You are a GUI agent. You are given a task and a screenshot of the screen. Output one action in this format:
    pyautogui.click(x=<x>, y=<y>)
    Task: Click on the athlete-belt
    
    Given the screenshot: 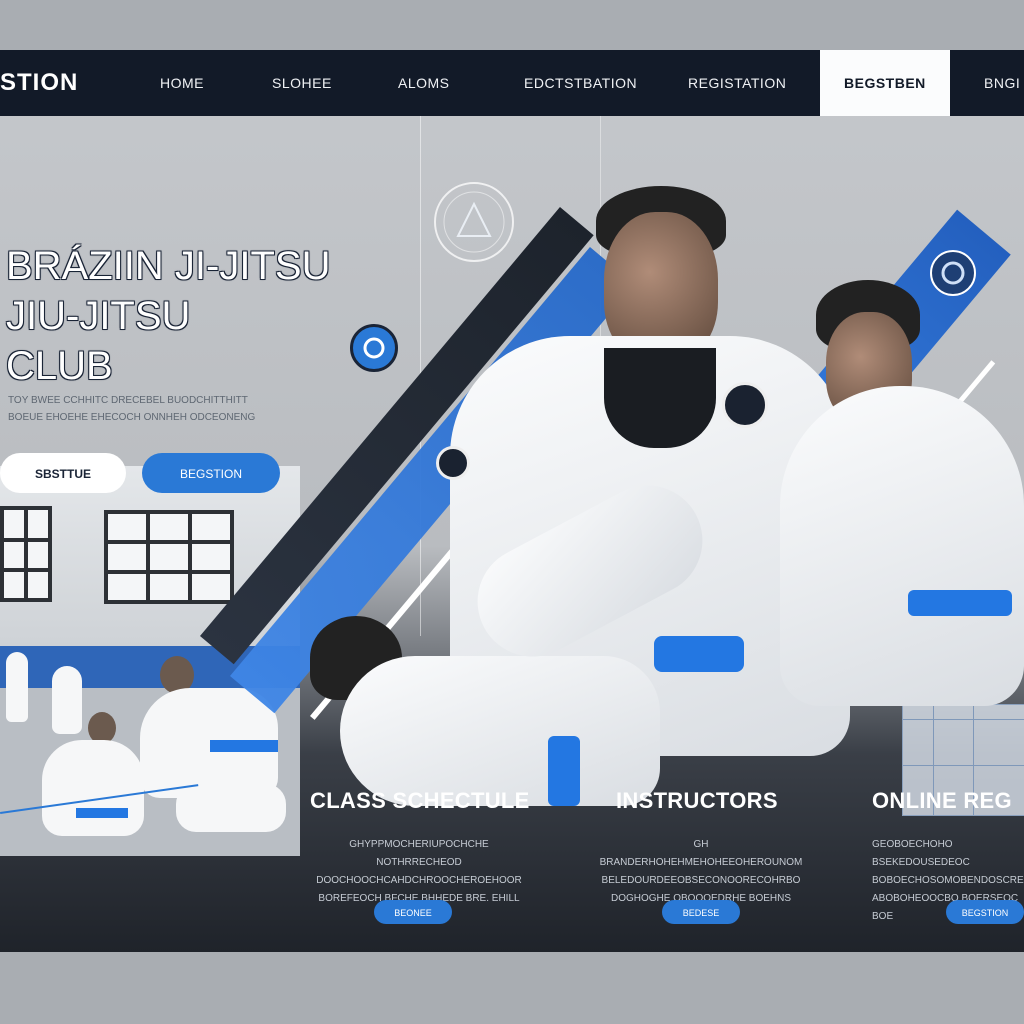 What is the action you would take?
    pyautogui.click(x=699, y=654)
    